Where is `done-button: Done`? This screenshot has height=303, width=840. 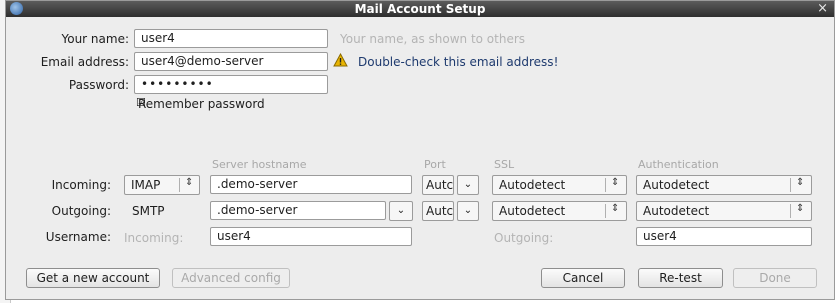
done-button: Done is located at coordinates (775, 278).